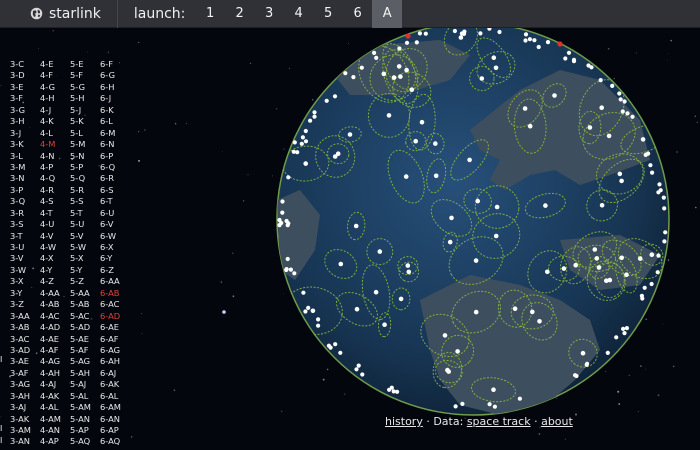  I want to click on satellite-id-6-af: 6-AF, so click(115, 339).